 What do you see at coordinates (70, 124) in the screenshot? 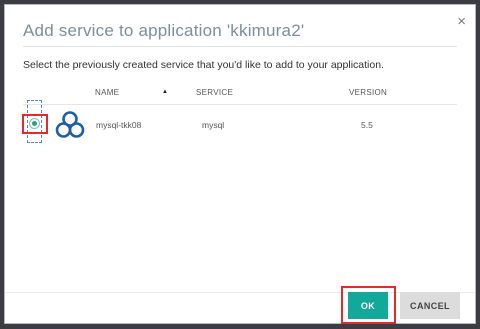
I see `mysql-triangle-logo-icon` at bounding box center [70, 124].